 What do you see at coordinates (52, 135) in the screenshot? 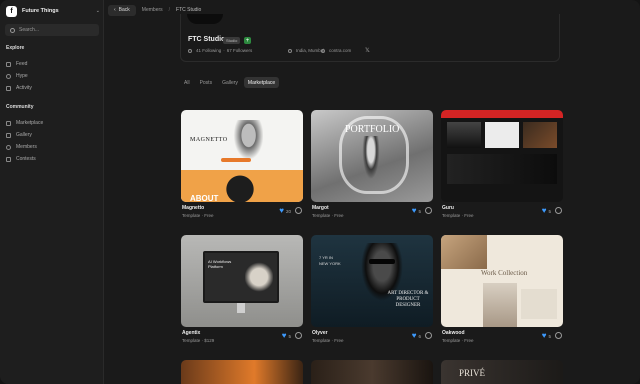
I see `sidebar-item-gallery: Gallery` at bounding box center [52, 135].